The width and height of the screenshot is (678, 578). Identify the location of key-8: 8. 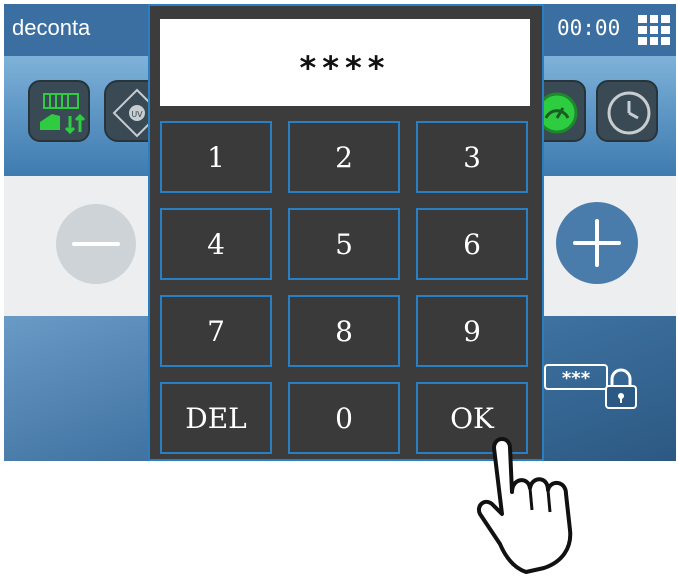
(344, 331).